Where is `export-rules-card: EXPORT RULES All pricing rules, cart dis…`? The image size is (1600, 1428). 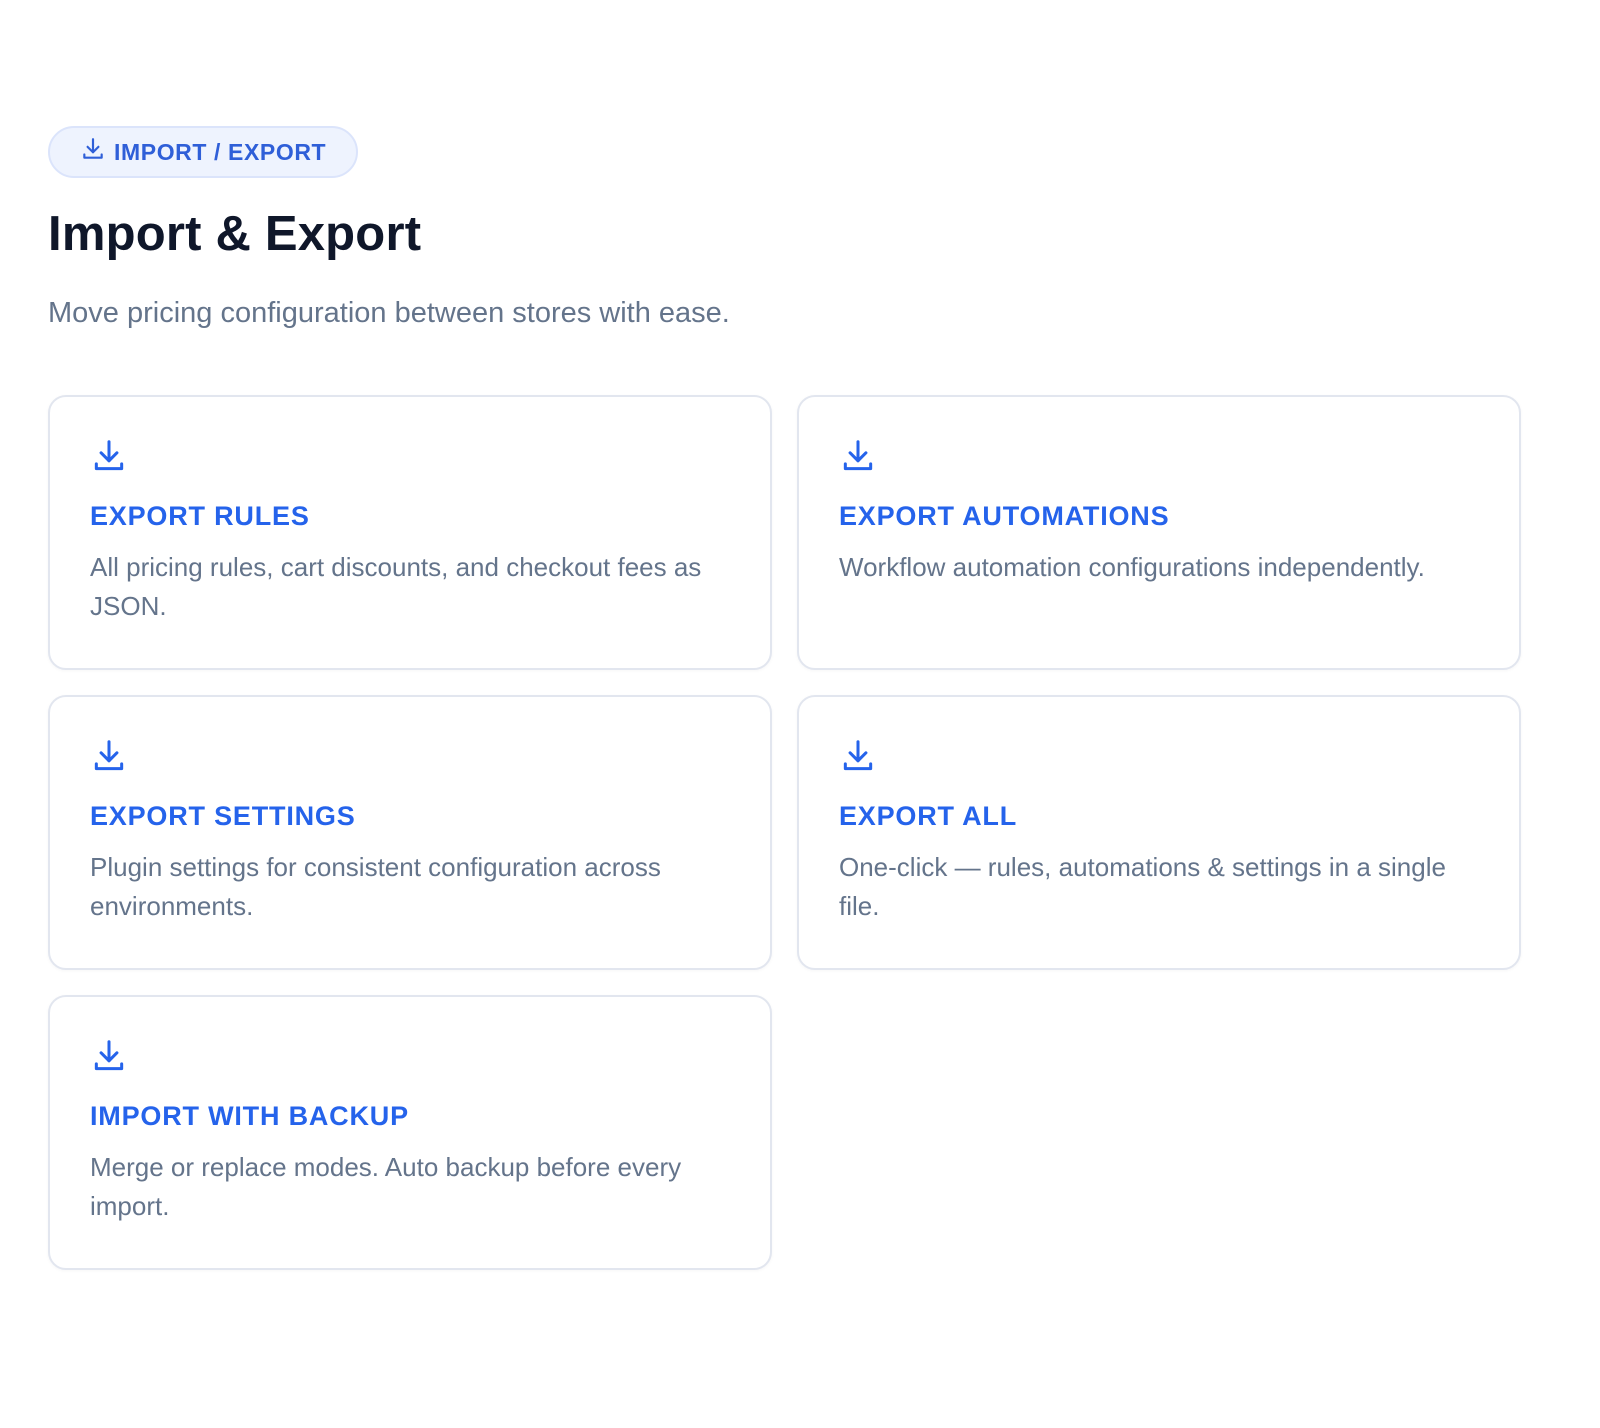 export-rules-card: EXPORT RULES All pricing rules, cart dis… is located at coordinates (410, 532).